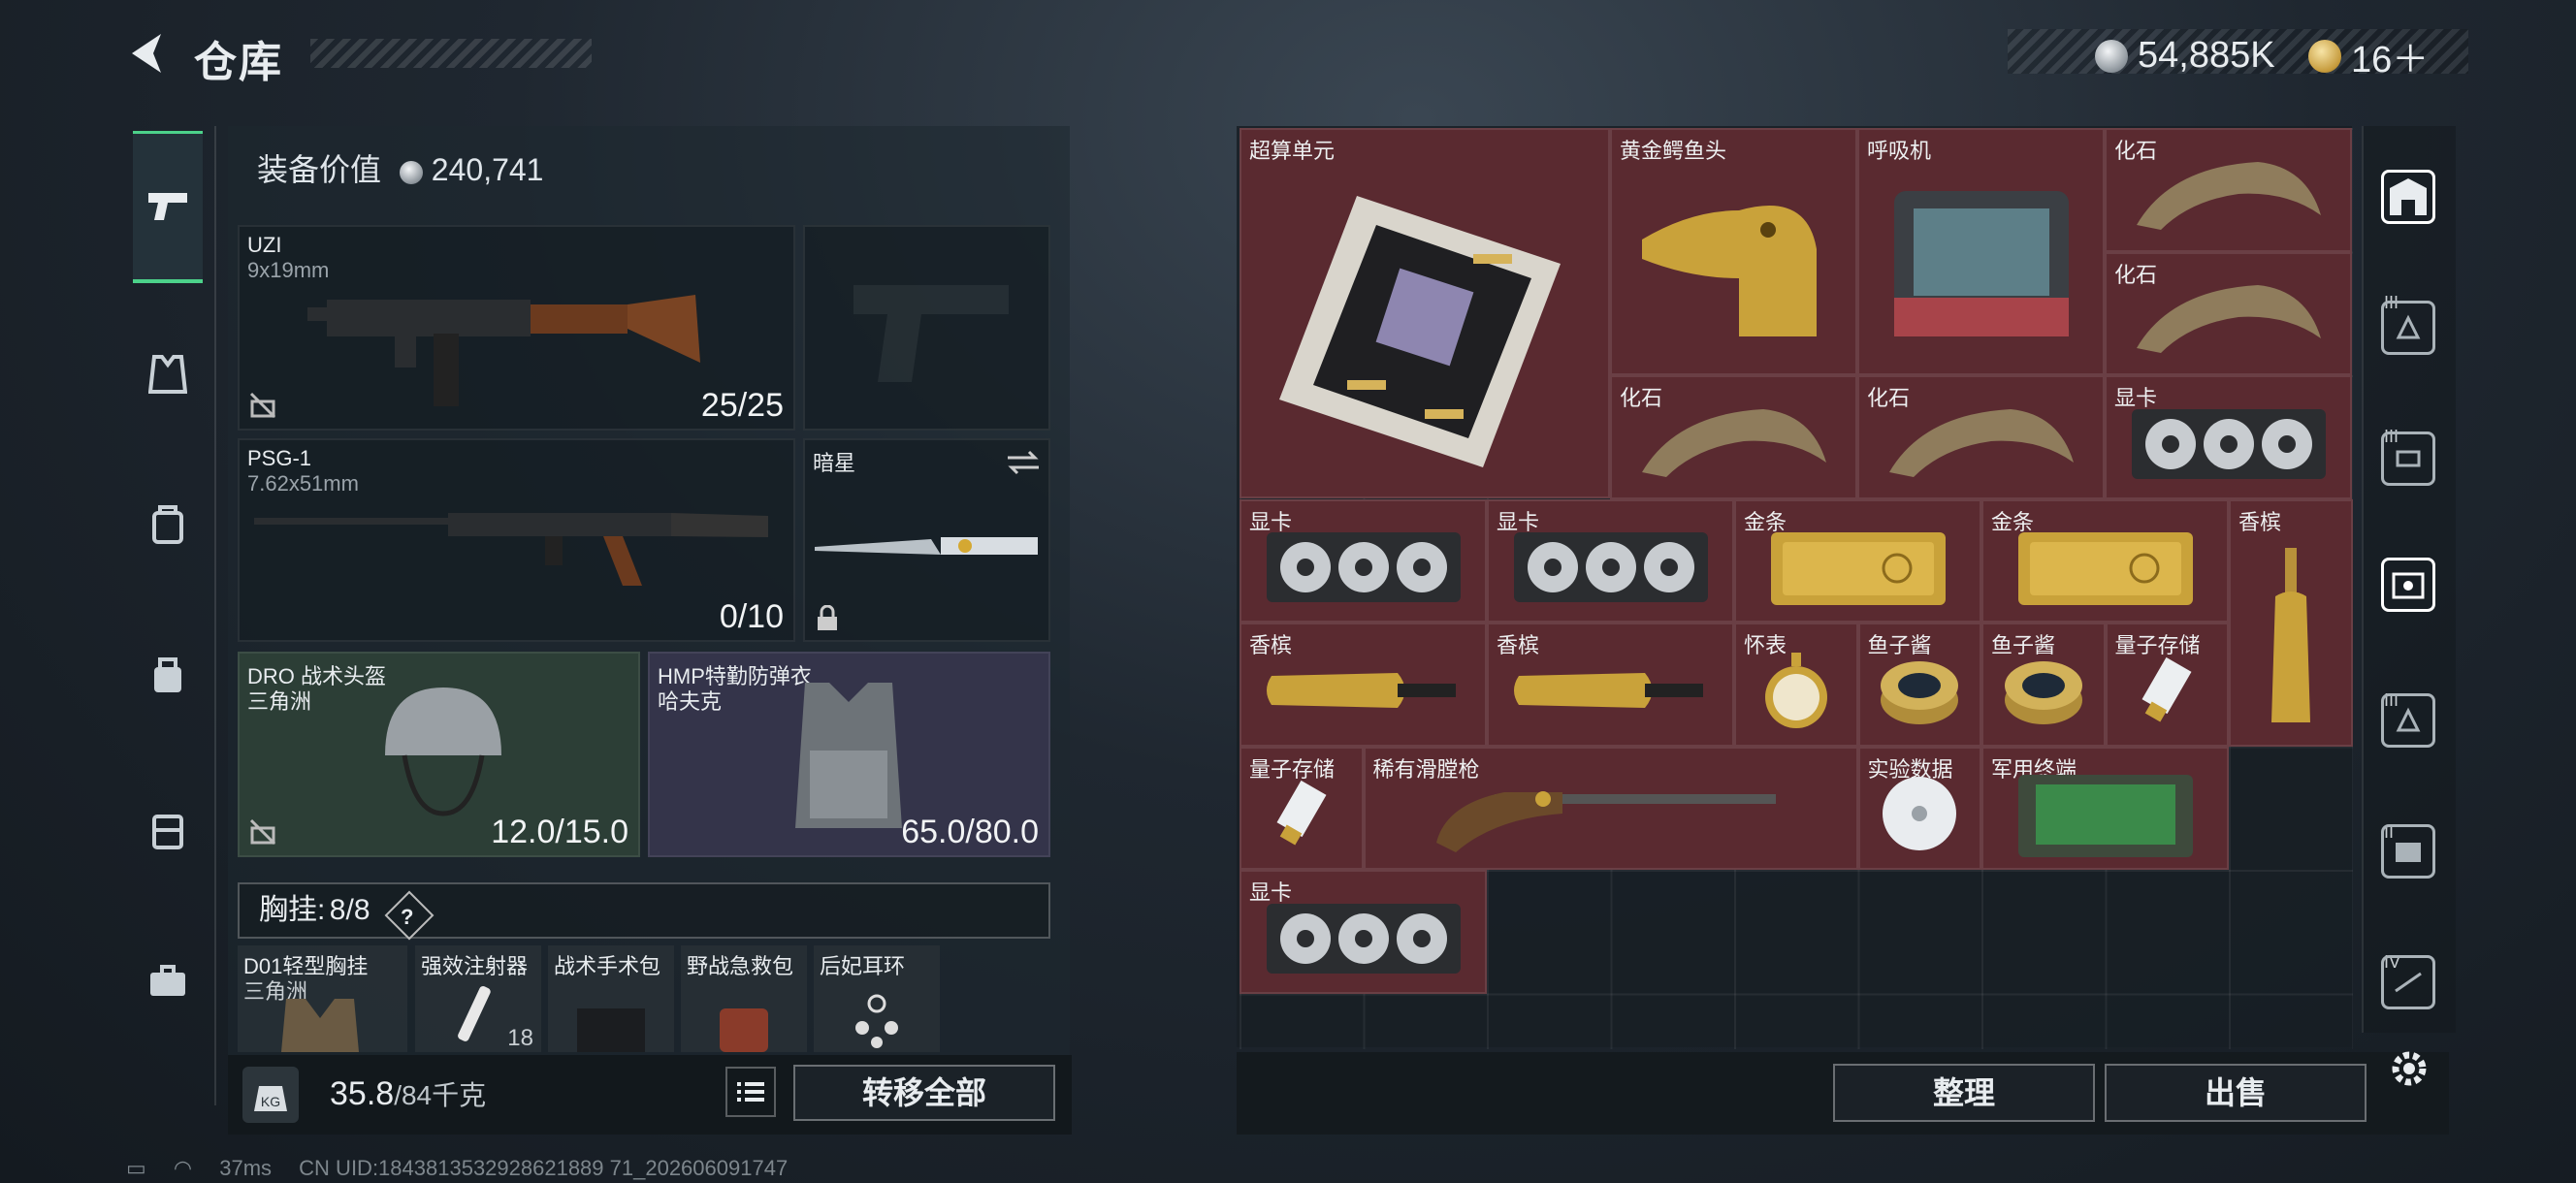 The width and height of the screenshot is (2576, 1183). Describe the element at coordinates (744, 1030) in the screenshot. I see `first-aid-kit-icon` at that location.